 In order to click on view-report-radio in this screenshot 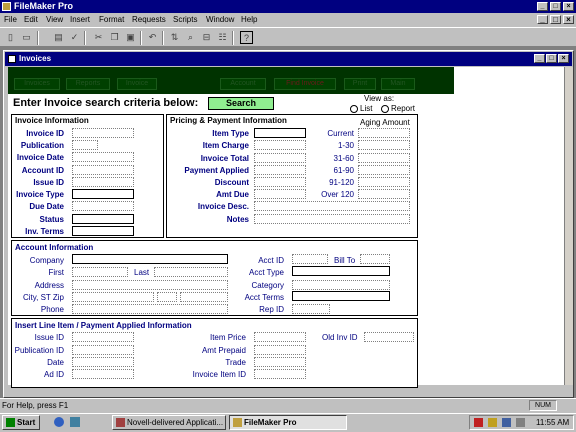, I will do `click(385, 109)`.